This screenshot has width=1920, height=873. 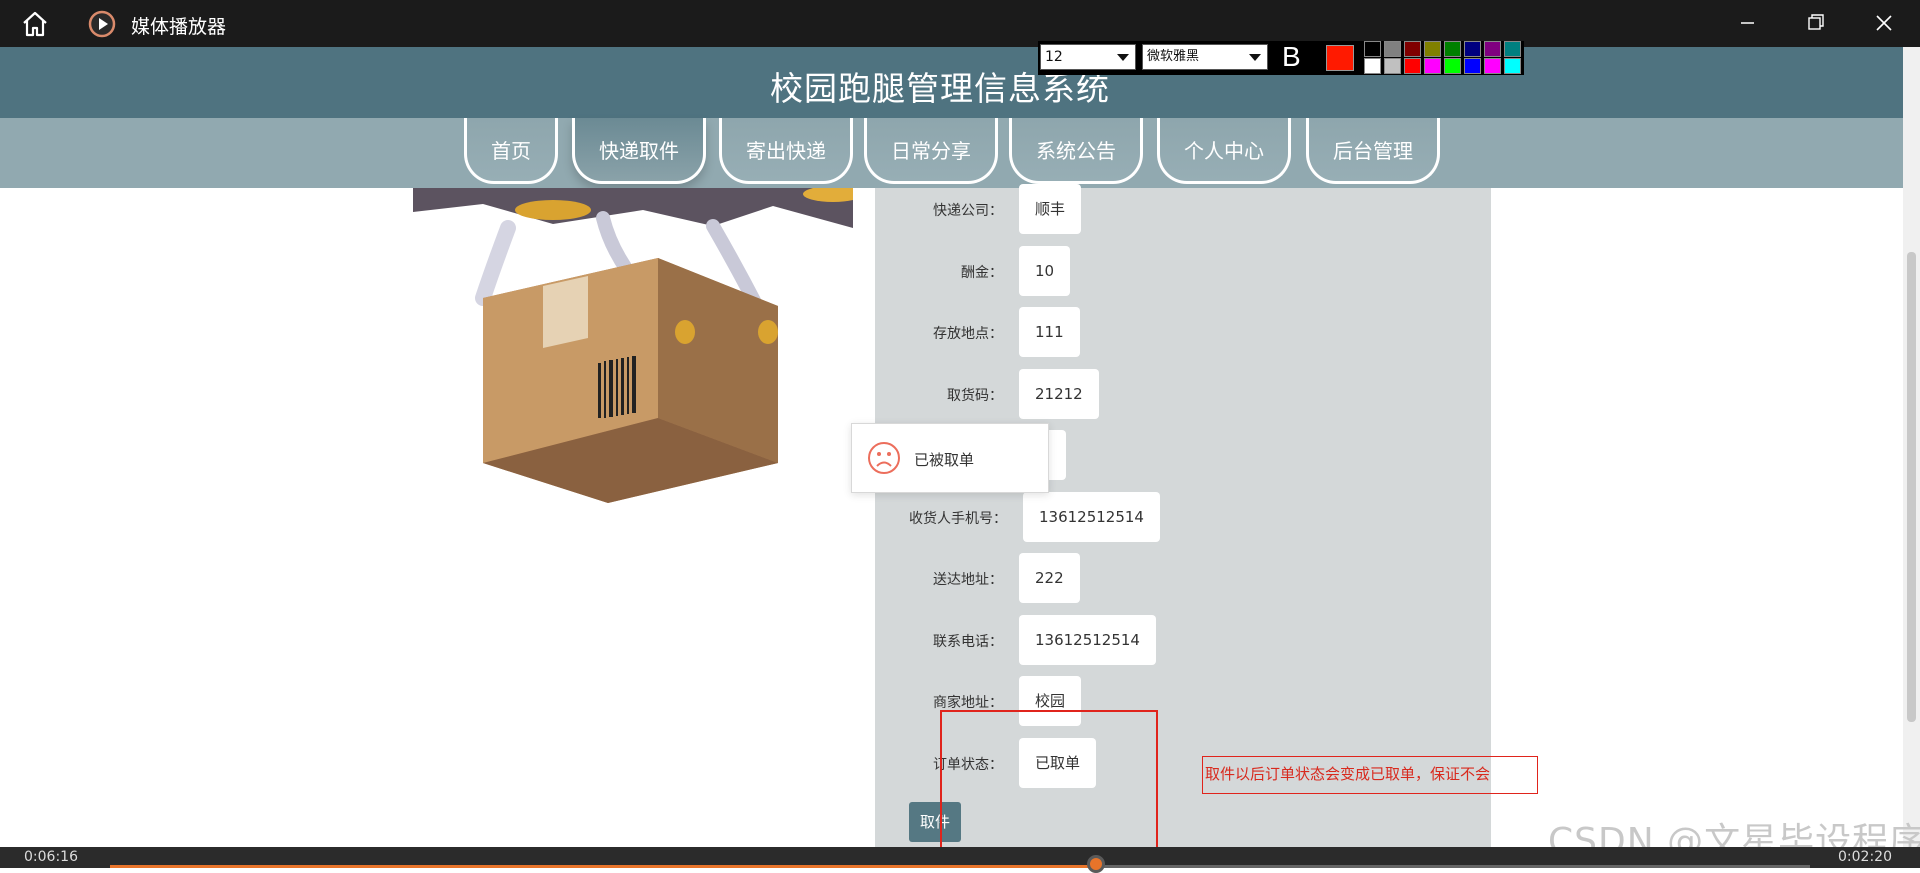 I want to click on scrollbar-thumb, so click(x=1911, y=487).